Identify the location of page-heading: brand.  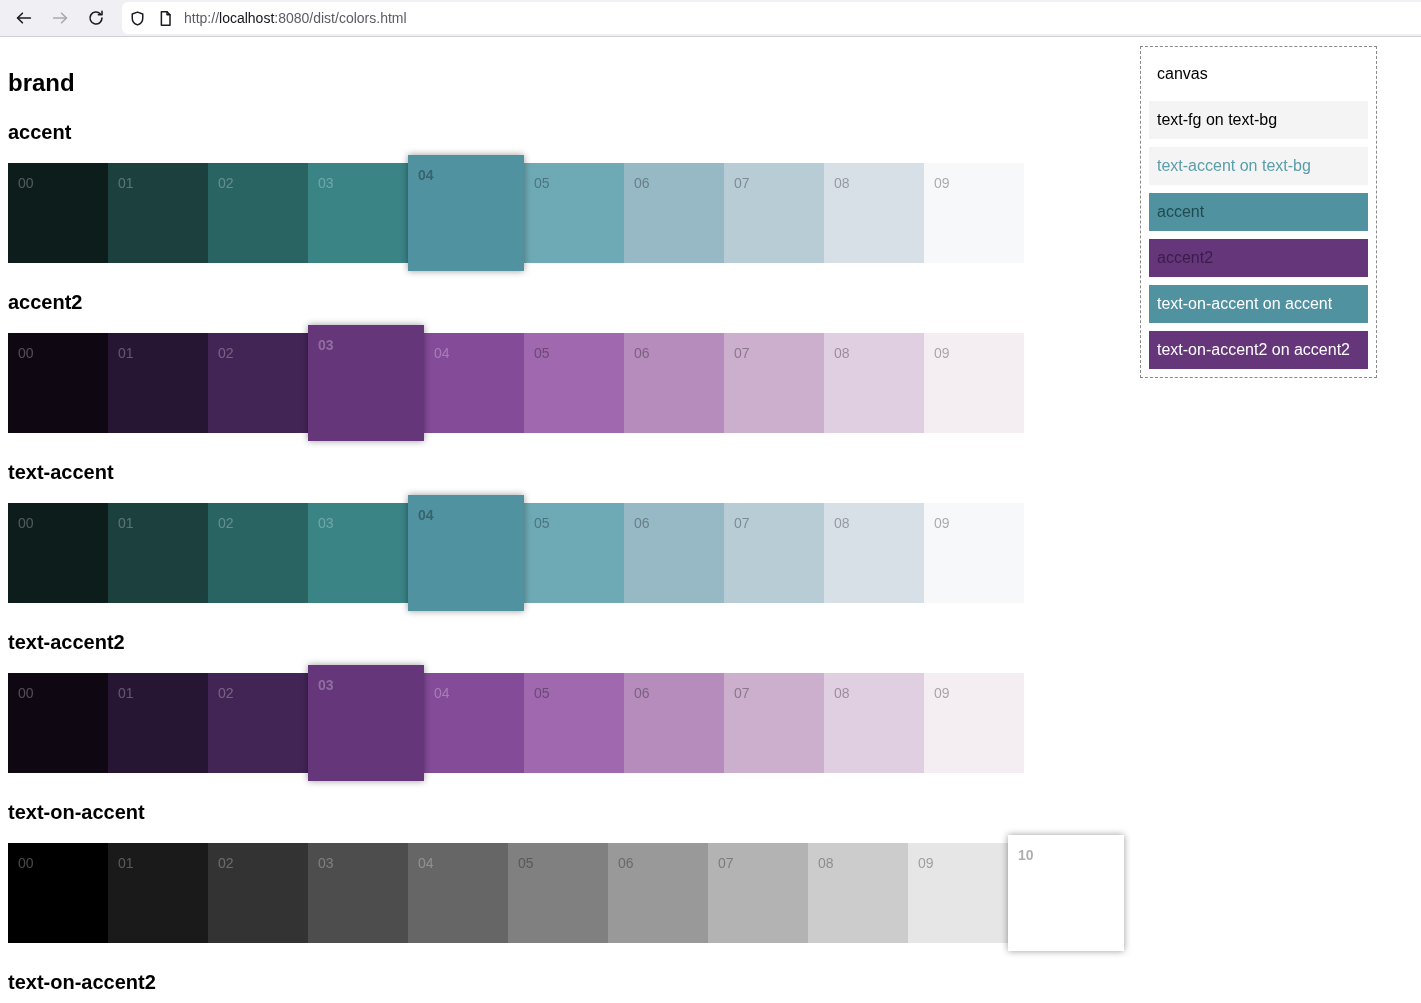
(42, 83).